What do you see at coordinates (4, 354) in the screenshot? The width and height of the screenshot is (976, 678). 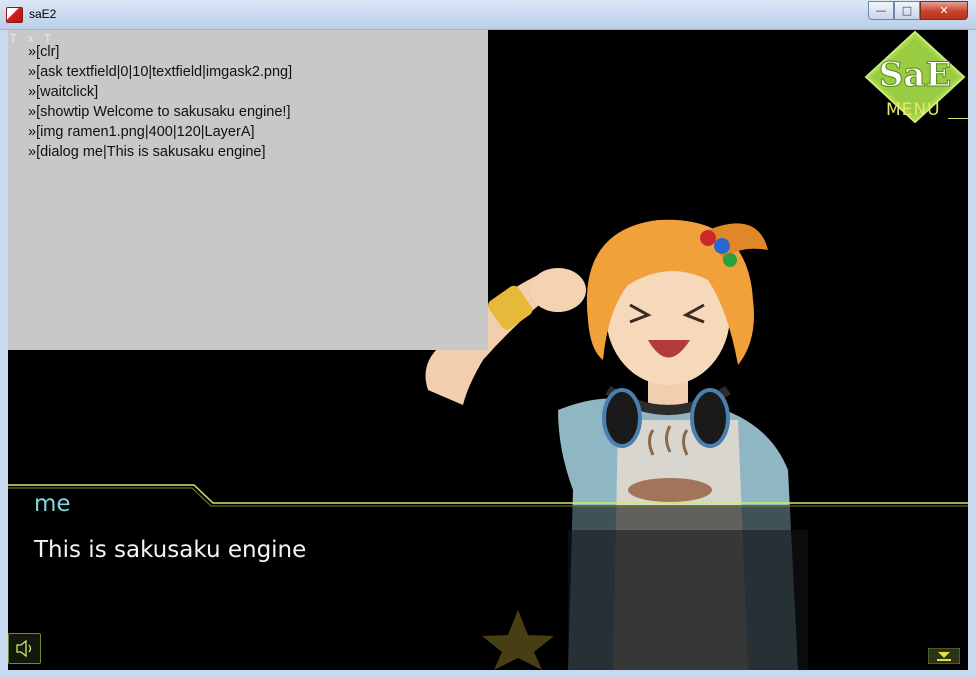 I see `window-frame-left` at bounding box center [4, 354].